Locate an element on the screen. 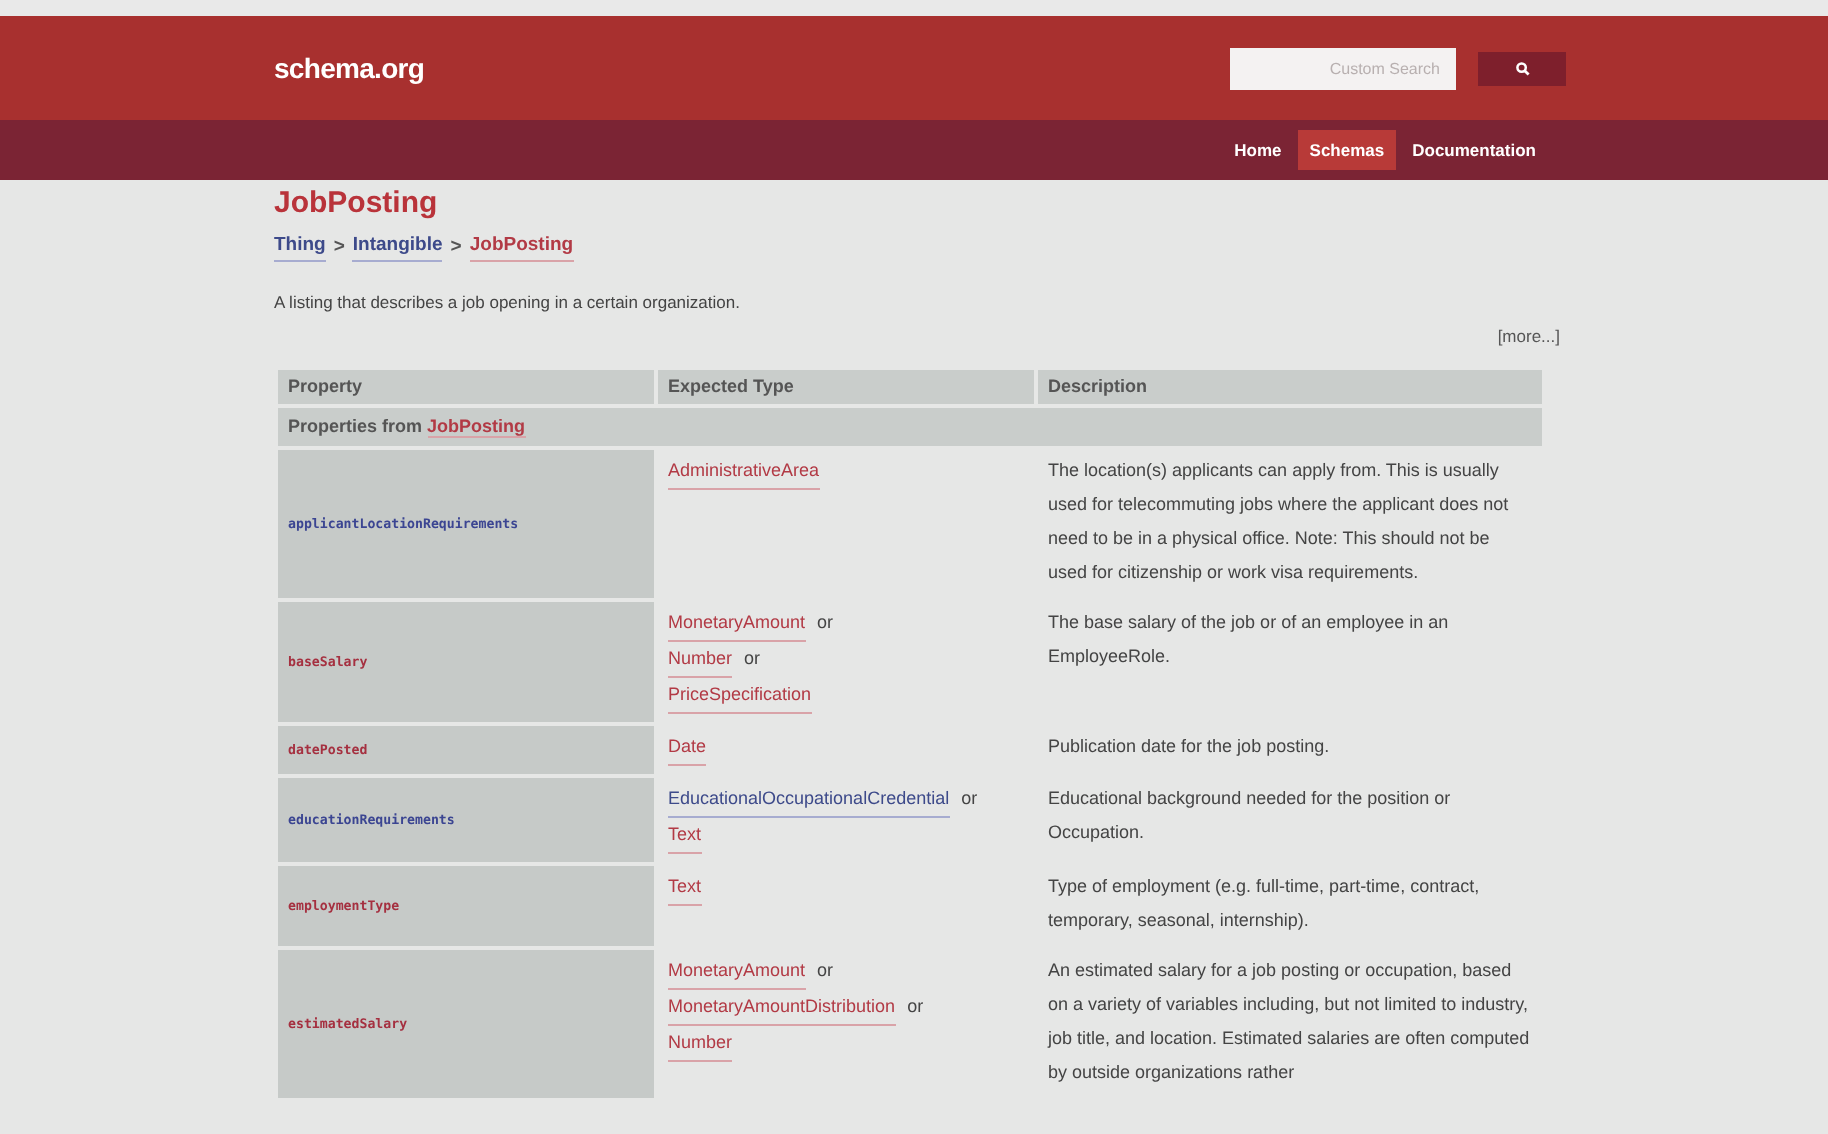 The image size is (1828, 1134). type-link: MonetaryAmountDistribution is located at coordinates (782, 1007).